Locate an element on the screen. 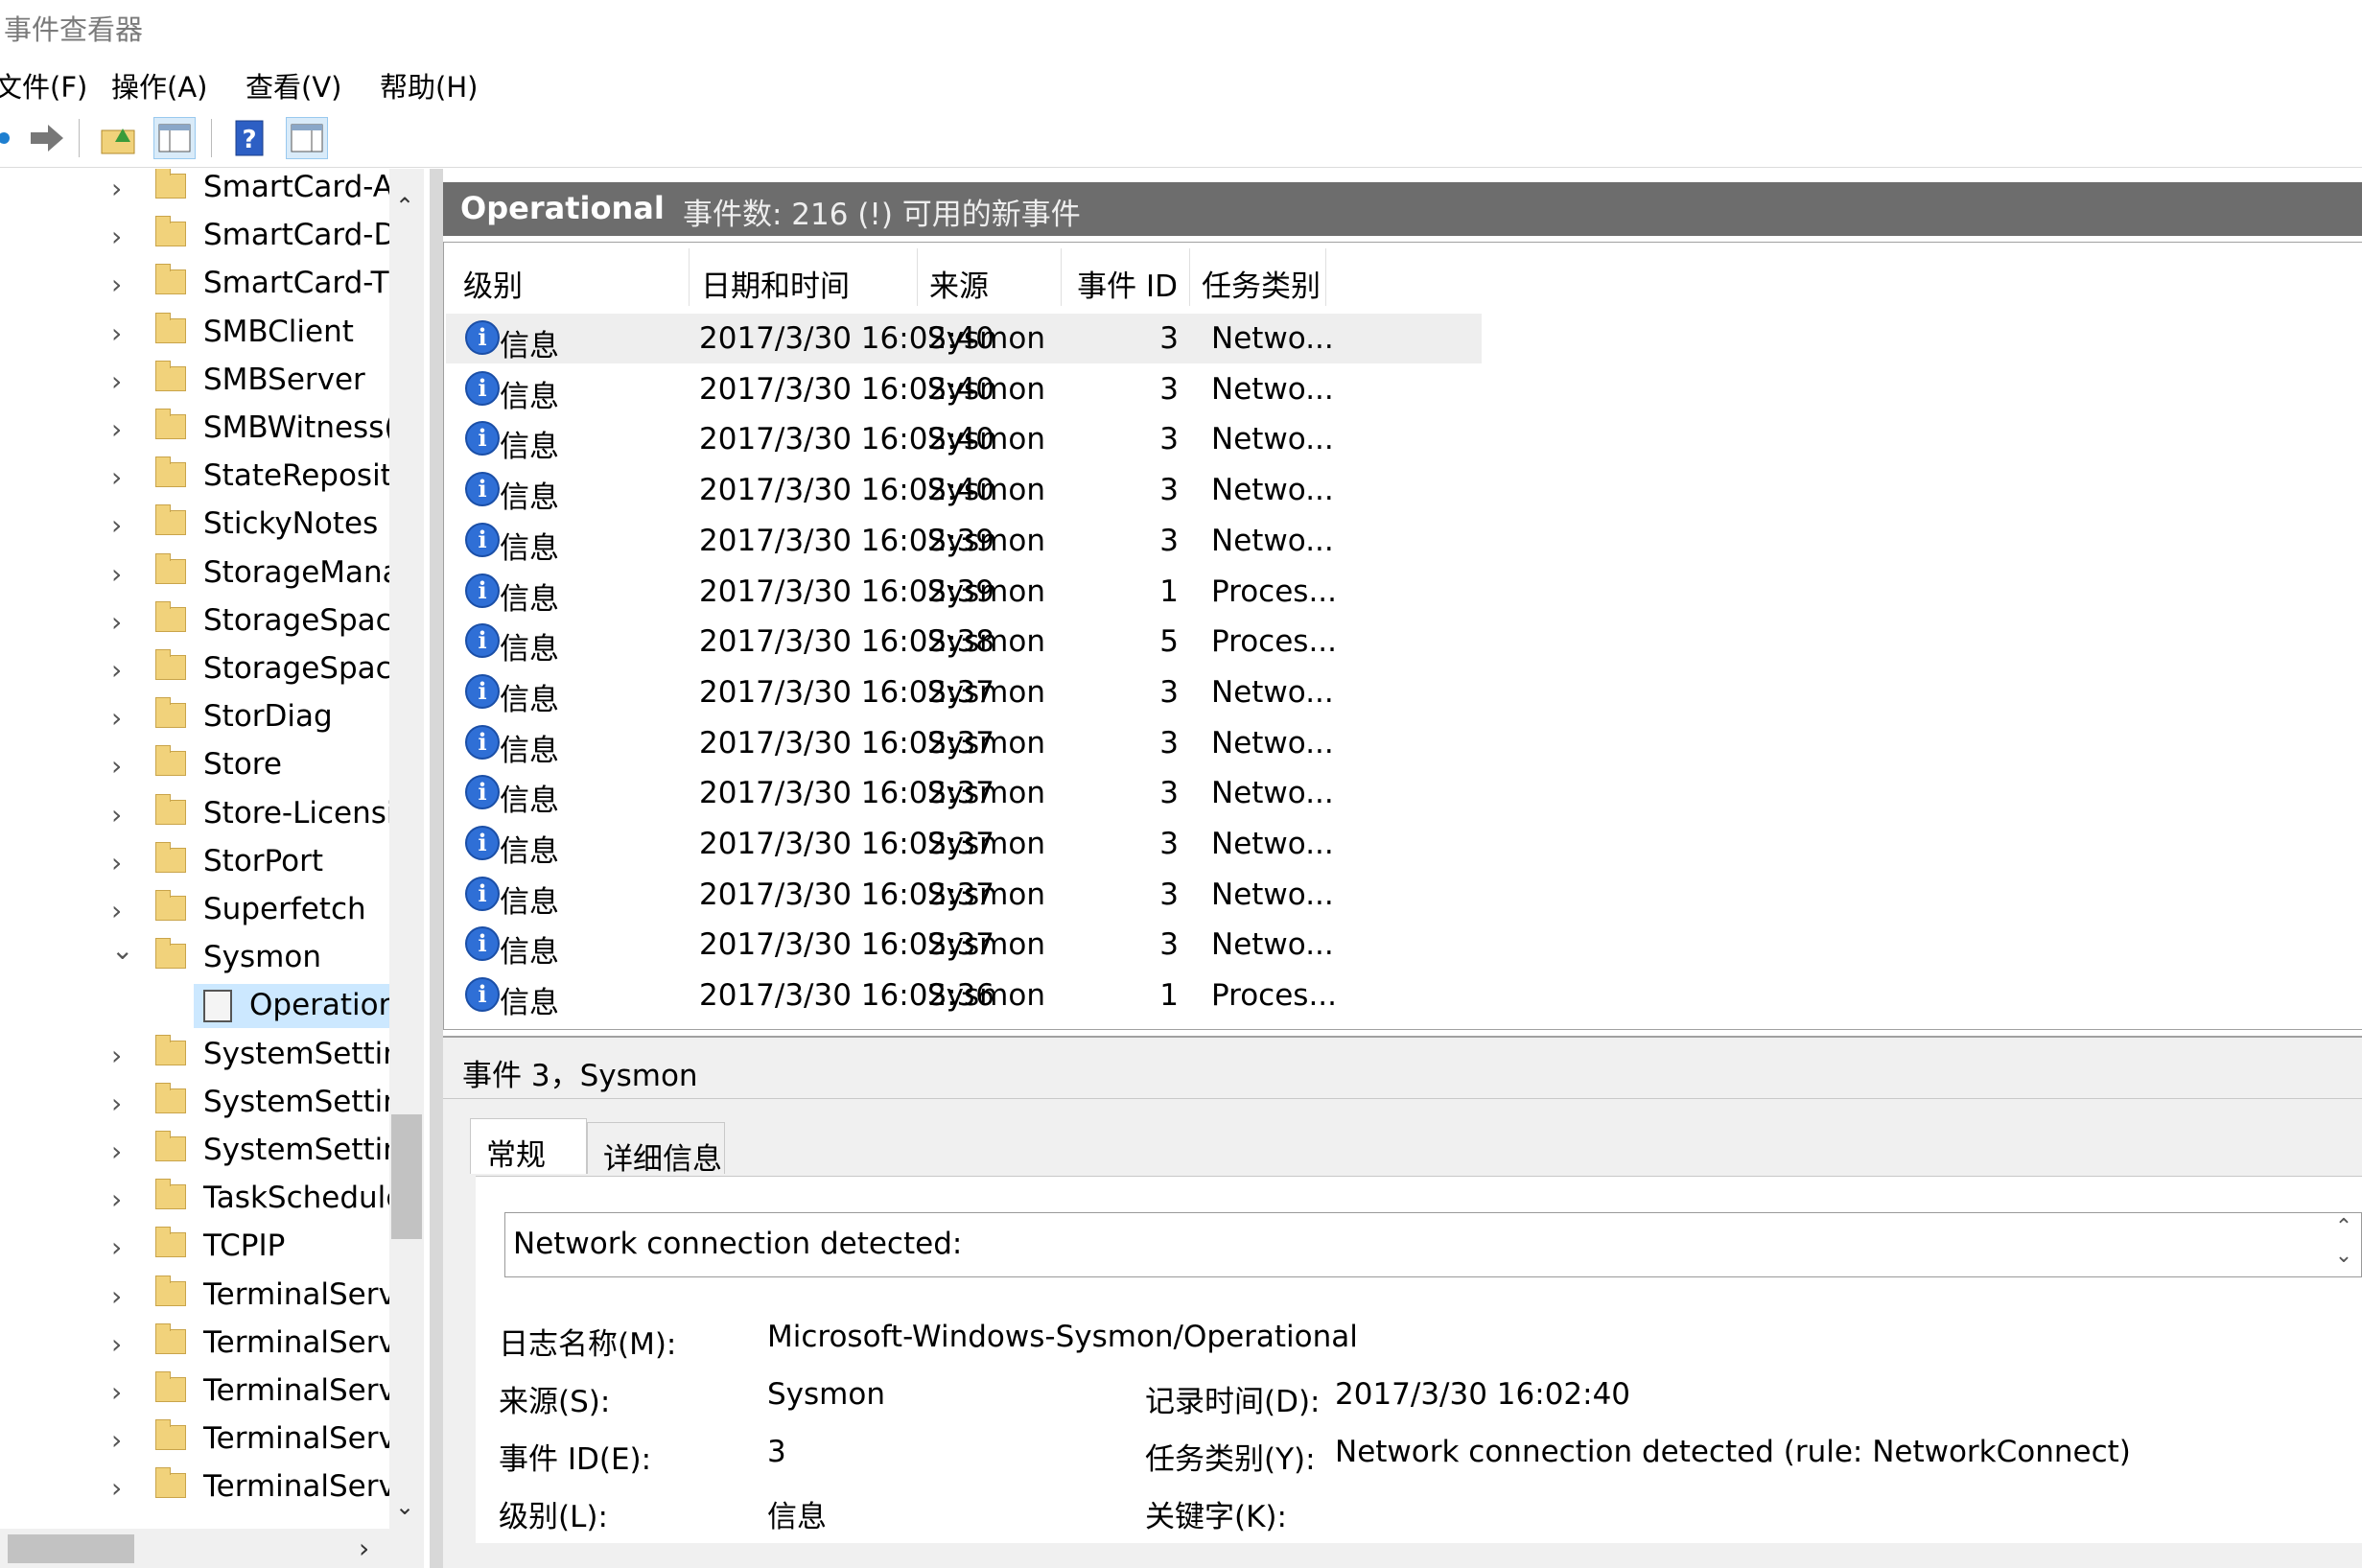  tree-item: › Superfetch is located at coordinates (196, 910).